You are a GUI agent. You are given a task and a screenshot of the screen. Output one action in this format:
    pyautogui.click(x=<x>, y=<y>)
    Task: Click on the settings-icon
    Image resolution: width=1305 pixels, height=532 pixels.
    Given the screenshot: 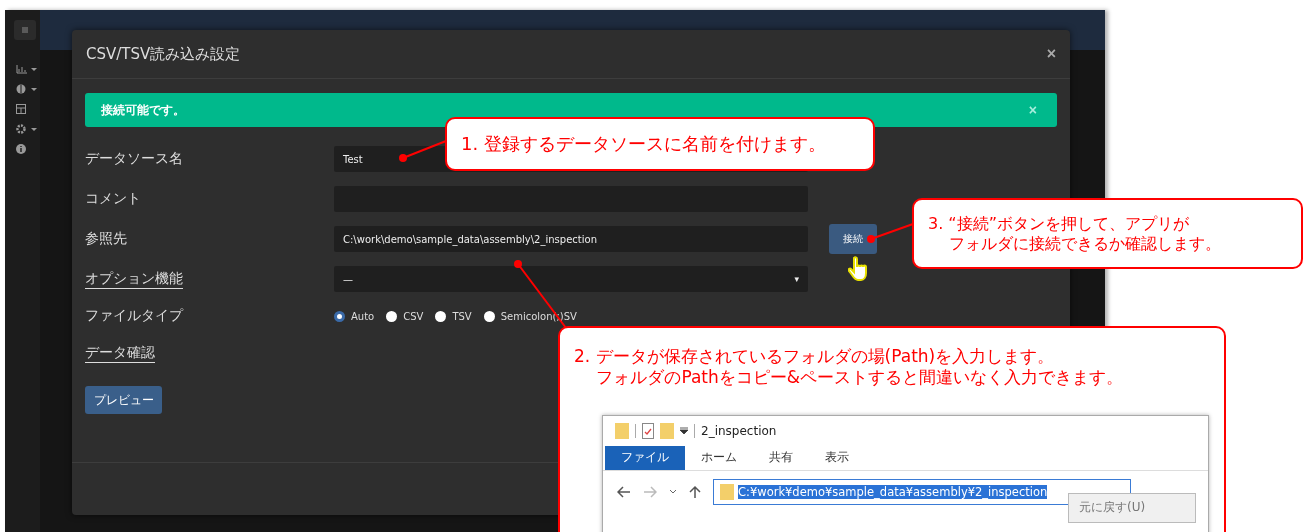 What is the action you would take?
    pyautogui.click(x=27, y=129)
    